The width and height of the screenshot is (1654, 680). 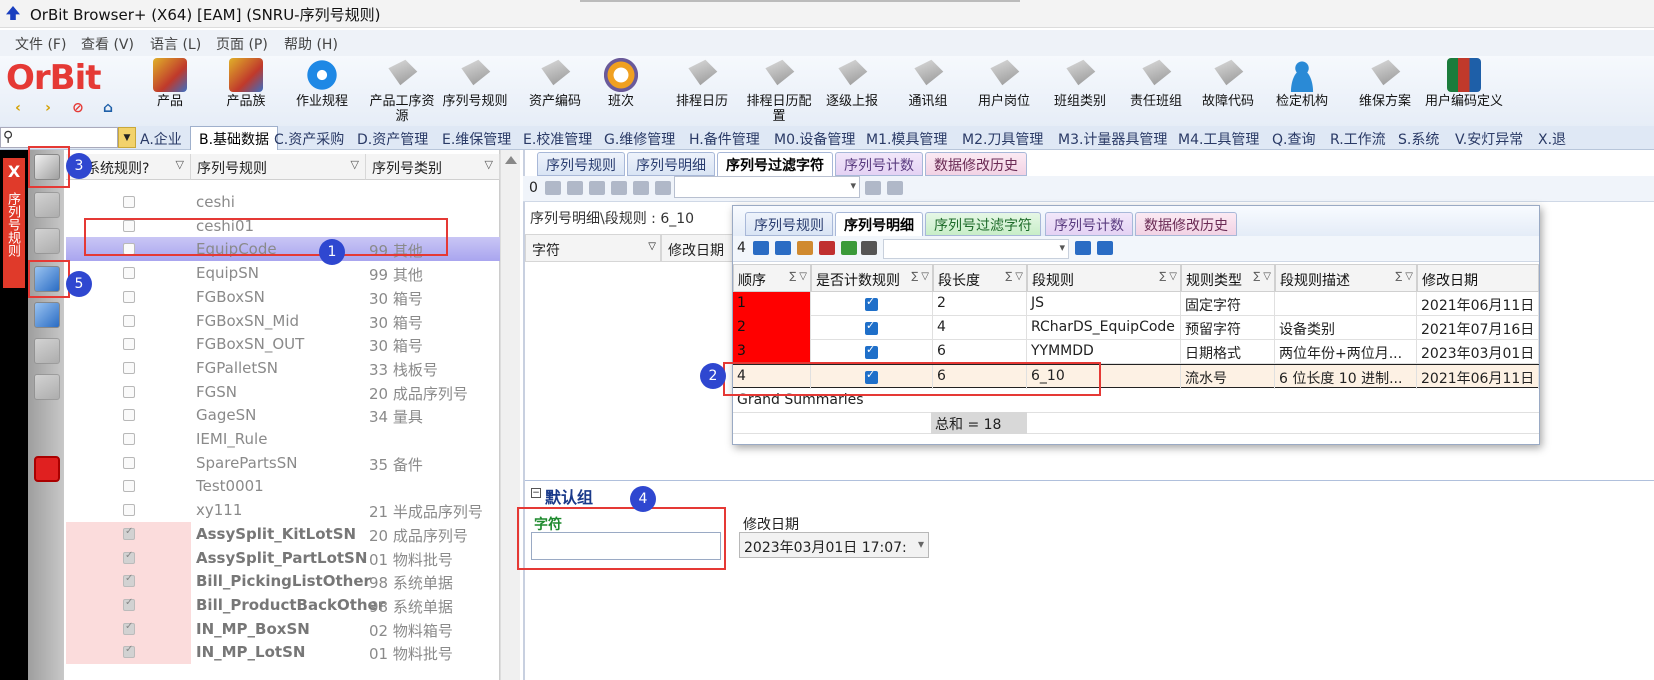 I want to click on module-tab: S.系统, so click(x=1418, y=139).